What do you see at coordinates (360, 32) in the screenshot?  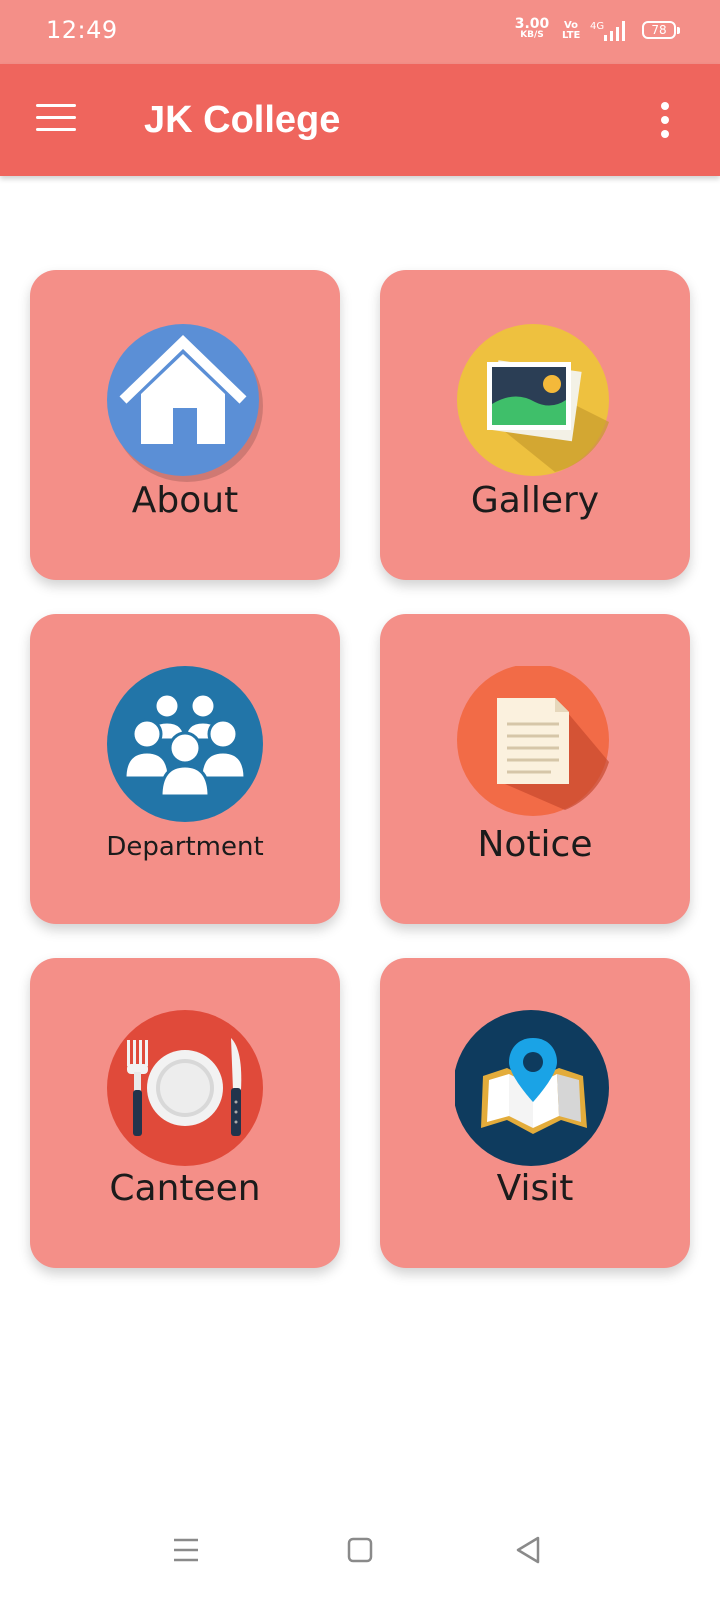 I see `status-bar: 12:49 3.00 KB/S Vo LTE 4G 78` at bounding box center [360, 32].